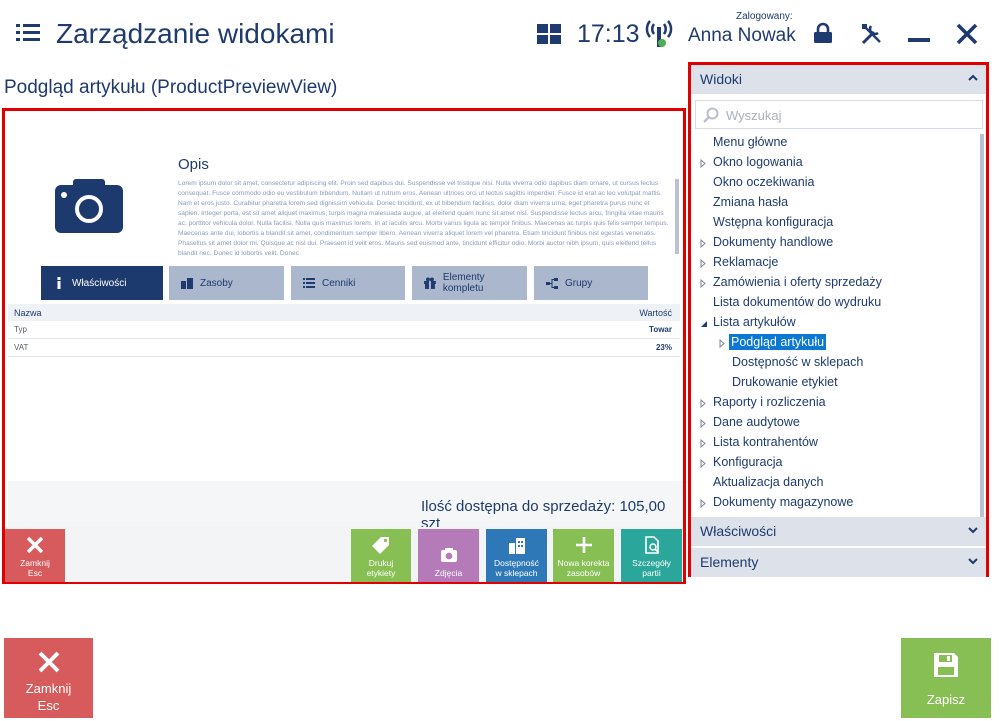  I want to click on tree-item-label: Okno oczekiwania, so click(764, 182).